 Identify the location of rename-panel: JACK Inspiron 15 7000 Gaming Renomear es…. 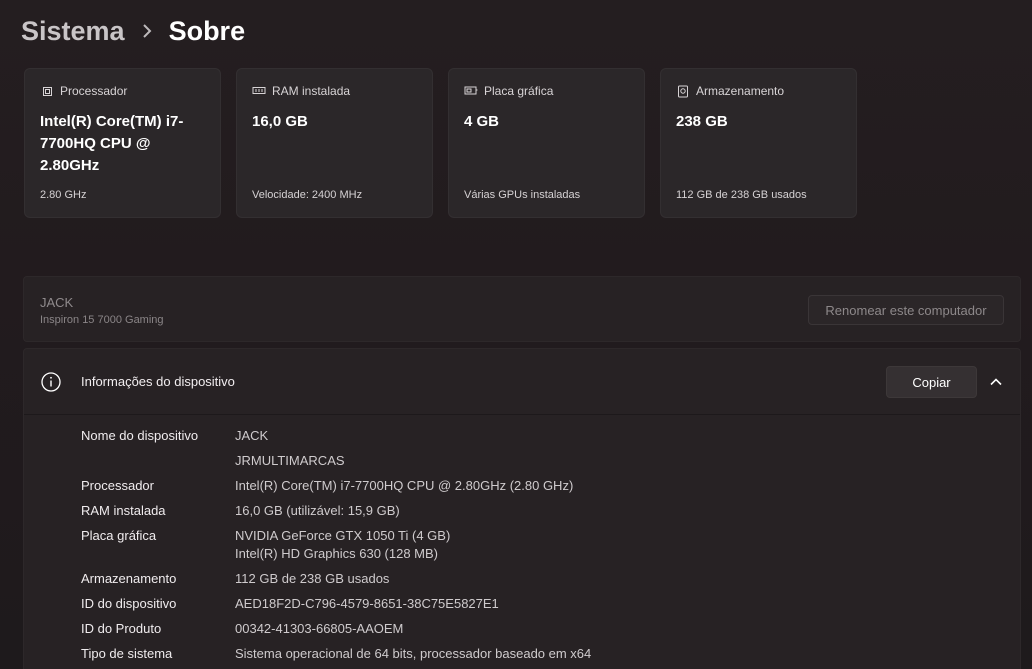
(522, 309).